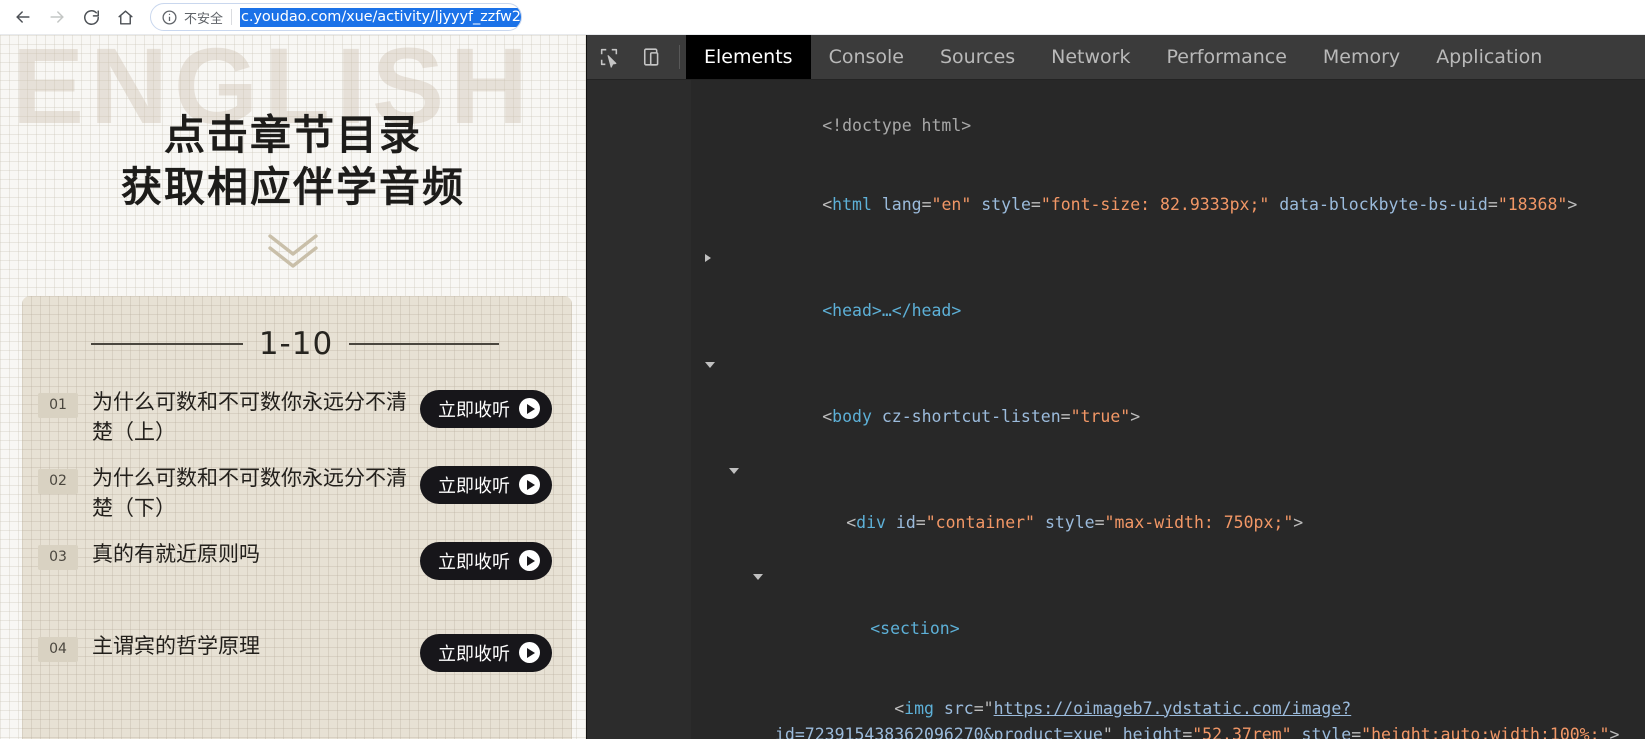 Image resolution: width=1645 pixels, height=739 pixels. What do you see at coordinates (1199, 522) in the screenshot?
I see `attr-div-style-value: "max-width: 750px;"` at bounding box center [1199, 522].